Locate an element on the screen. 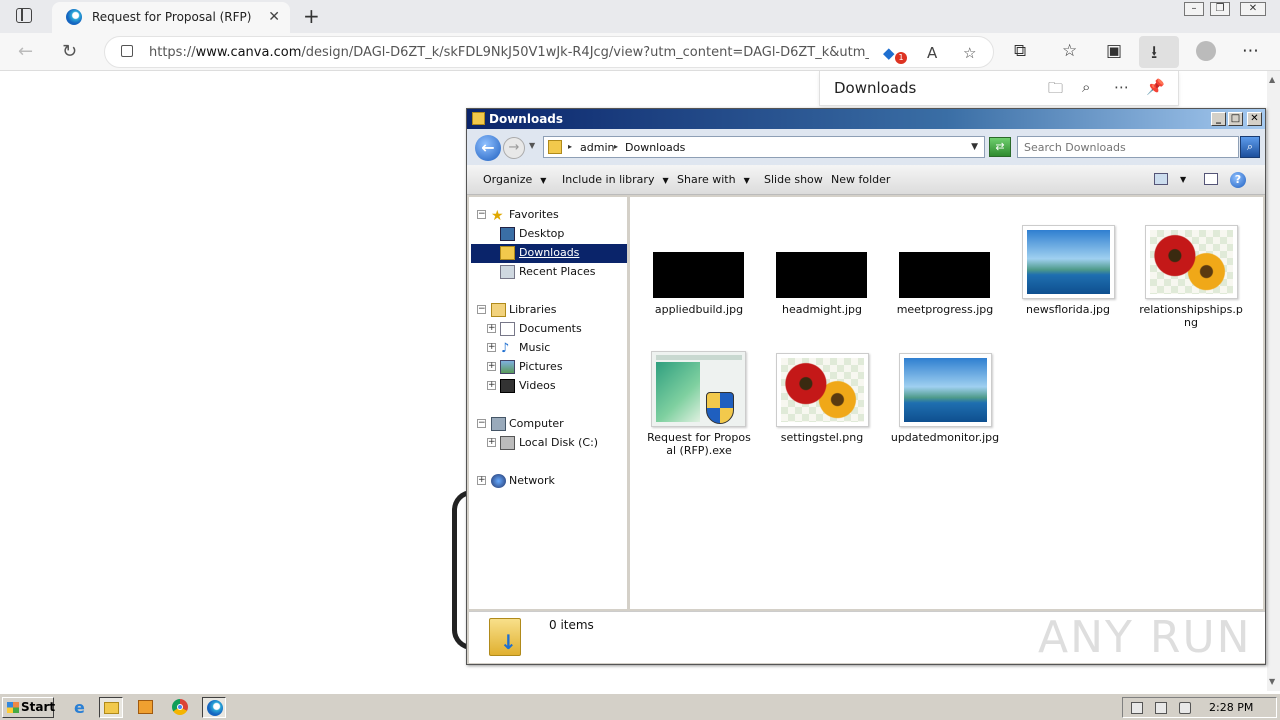 Image resolution: width=1280 pixels, height=720 pixels. browser-tab-active: Request for Proposal (RFP) ✕ is located at coordinates (171, 17).